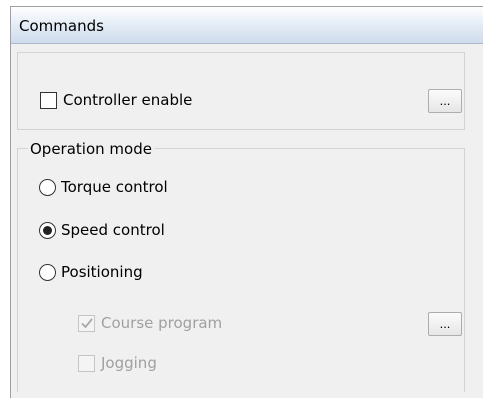  What do you see at coordinates (91, 149) in the screenshot?
I see `operation-mode-legend: Operation mode` at bounding box center [91, 149].